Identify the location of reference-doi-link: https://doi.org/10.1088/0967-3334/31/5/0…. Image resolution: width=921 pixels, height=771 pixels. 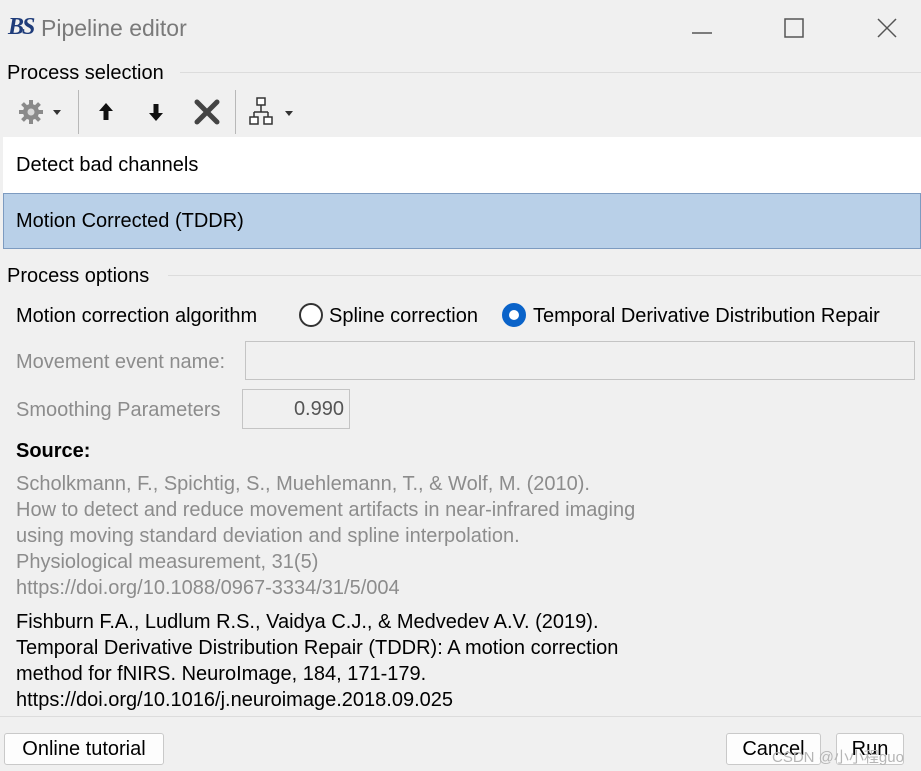
(325, 588).